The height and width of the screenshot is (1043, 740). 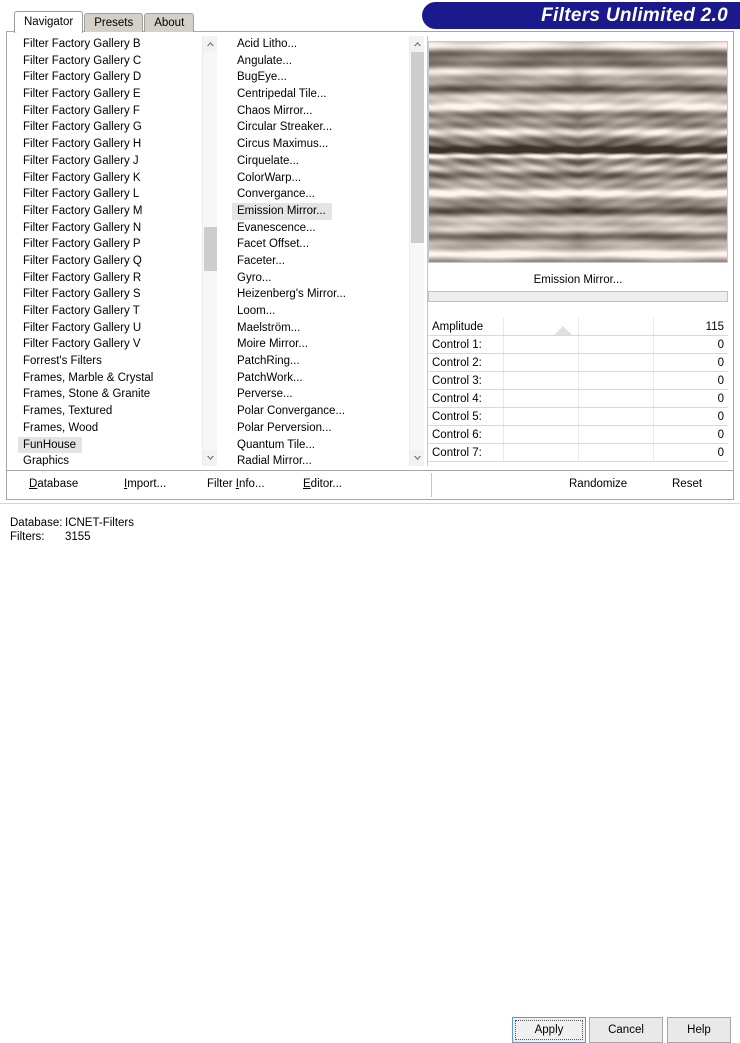 I want to click on filter-scrollbar, so click(x=416, y=251).